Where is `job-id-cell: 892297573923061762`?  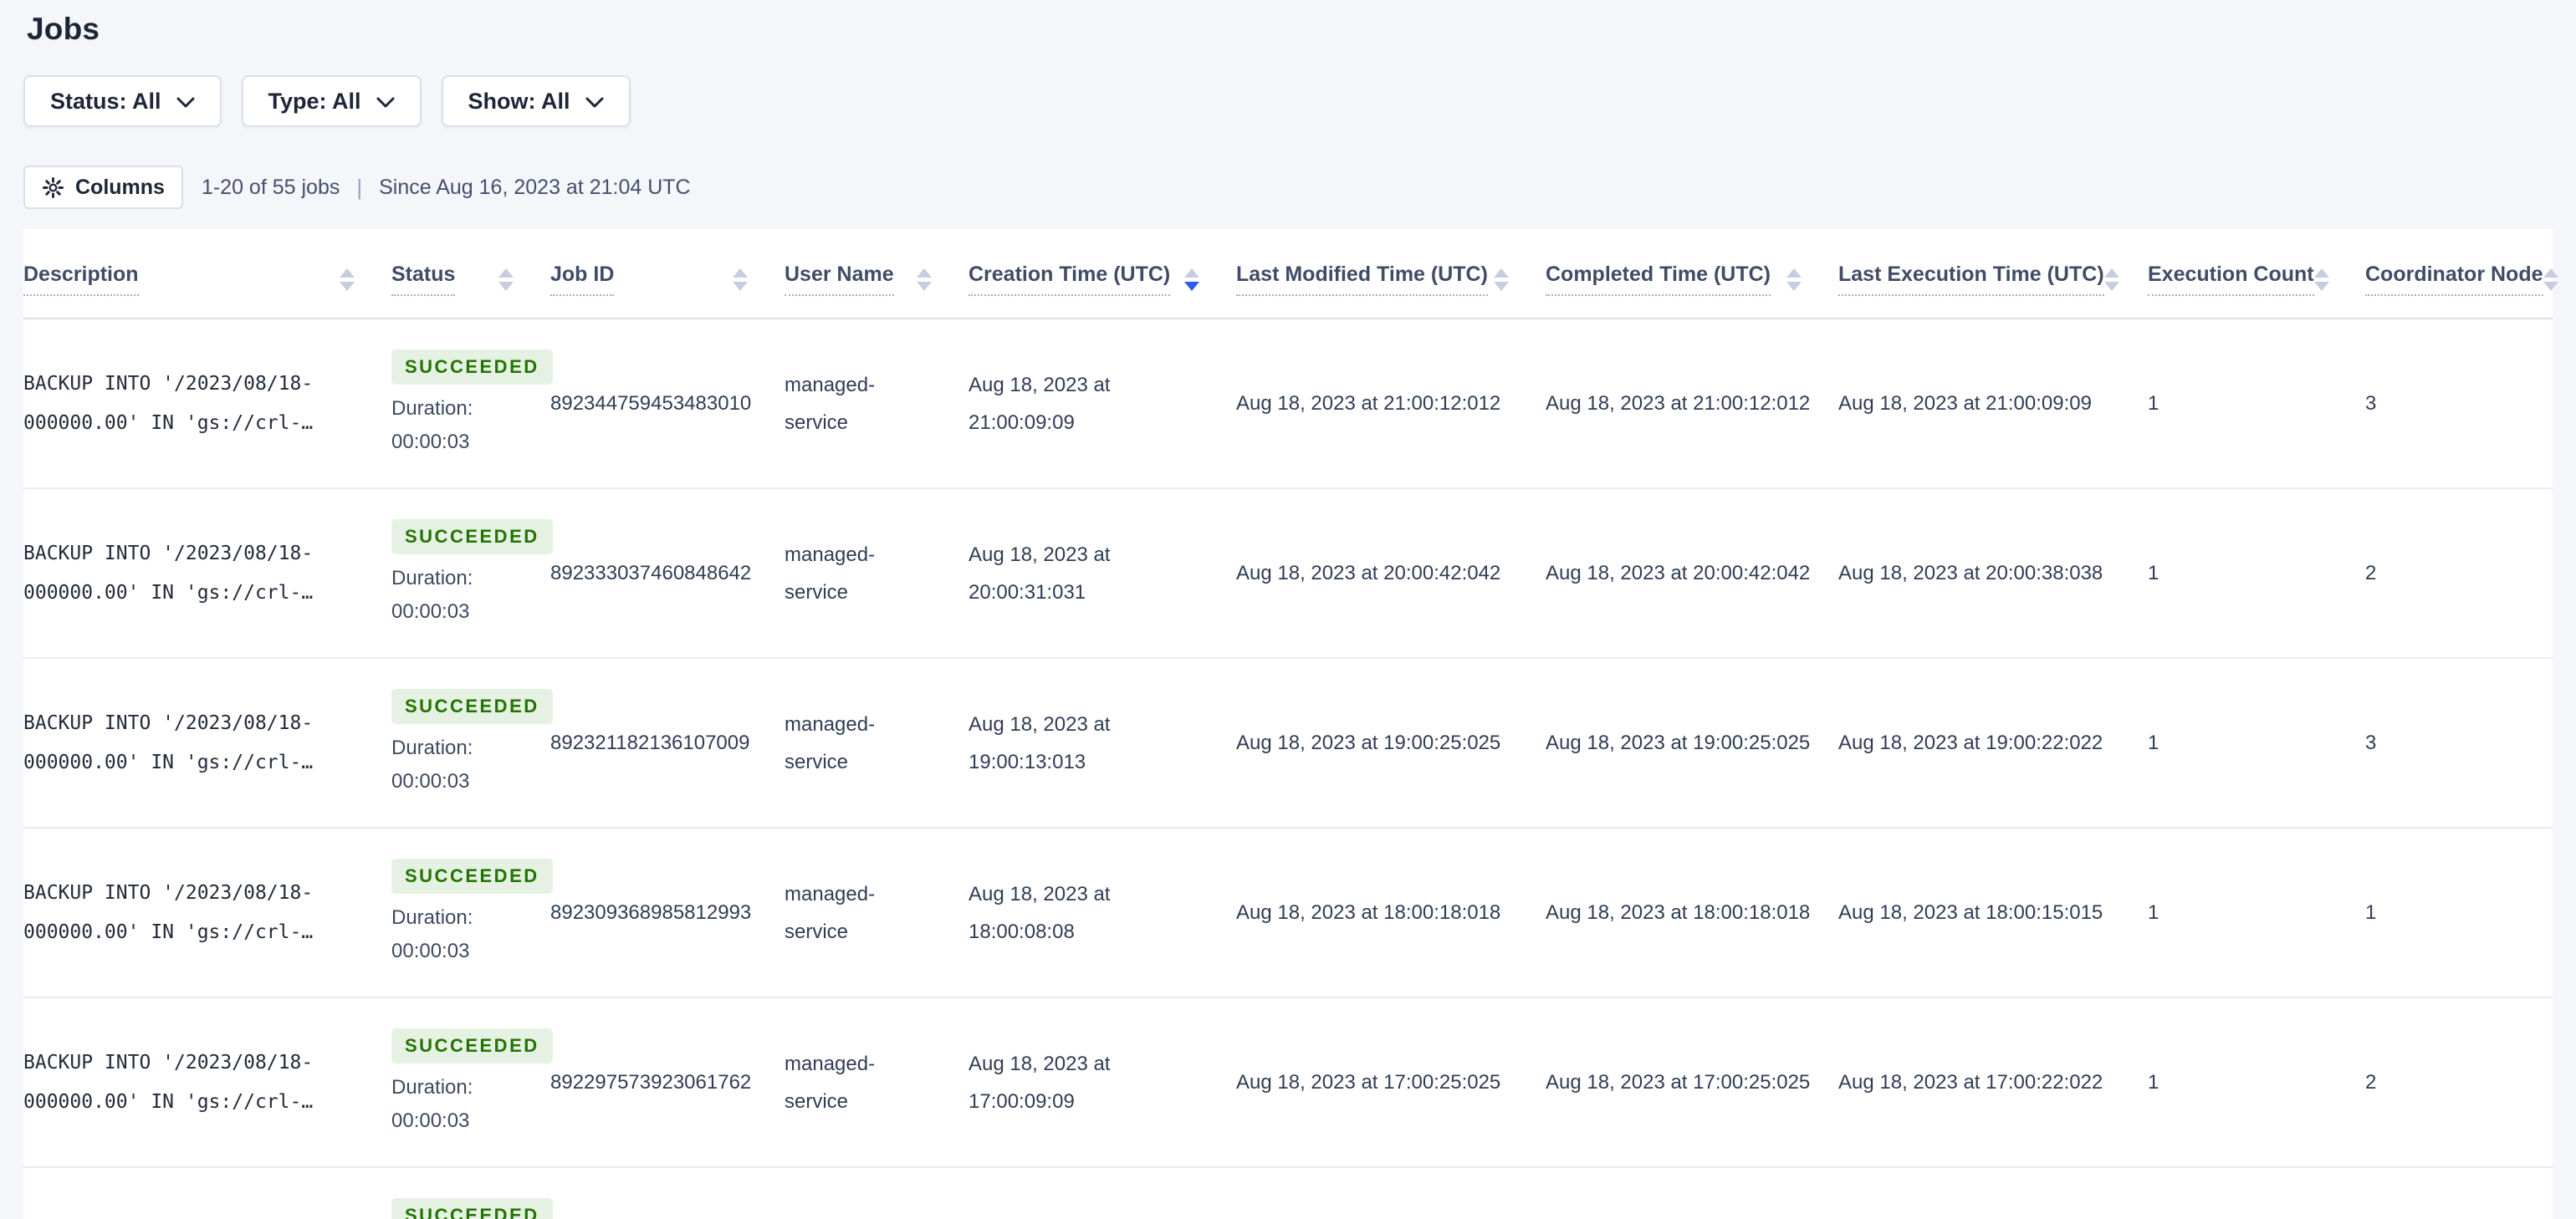
job-id-cell: 892297573923061762 is located at coordinates (667, 1082).